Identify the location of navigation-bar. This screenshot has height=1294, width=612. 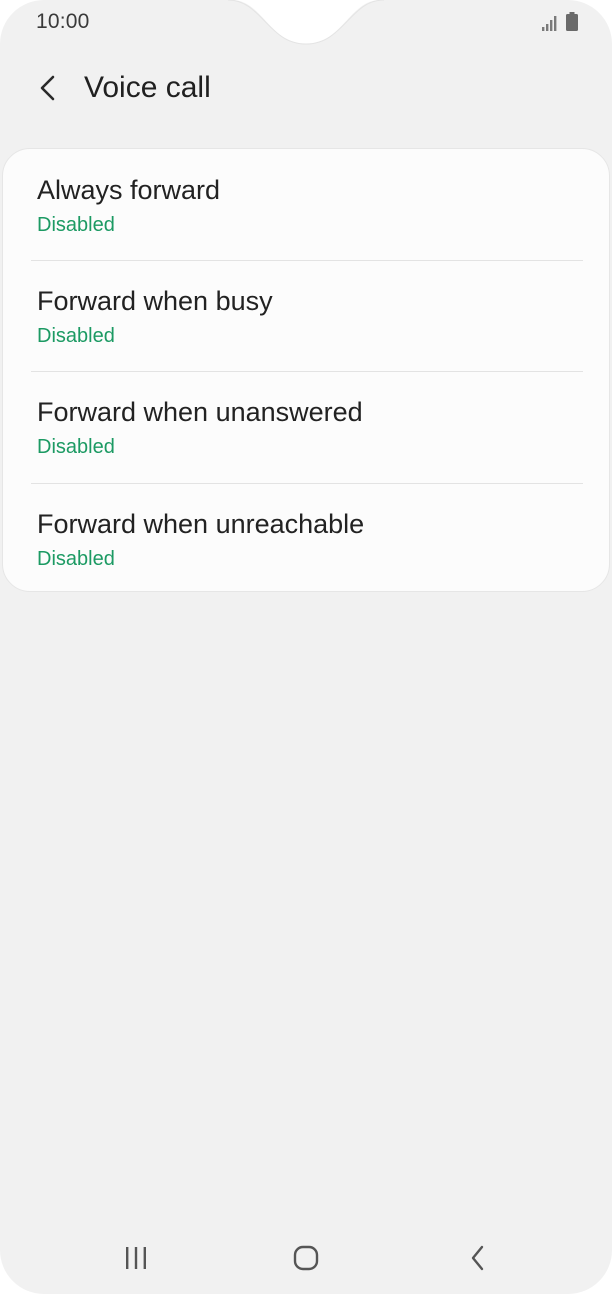
(306, 1258).